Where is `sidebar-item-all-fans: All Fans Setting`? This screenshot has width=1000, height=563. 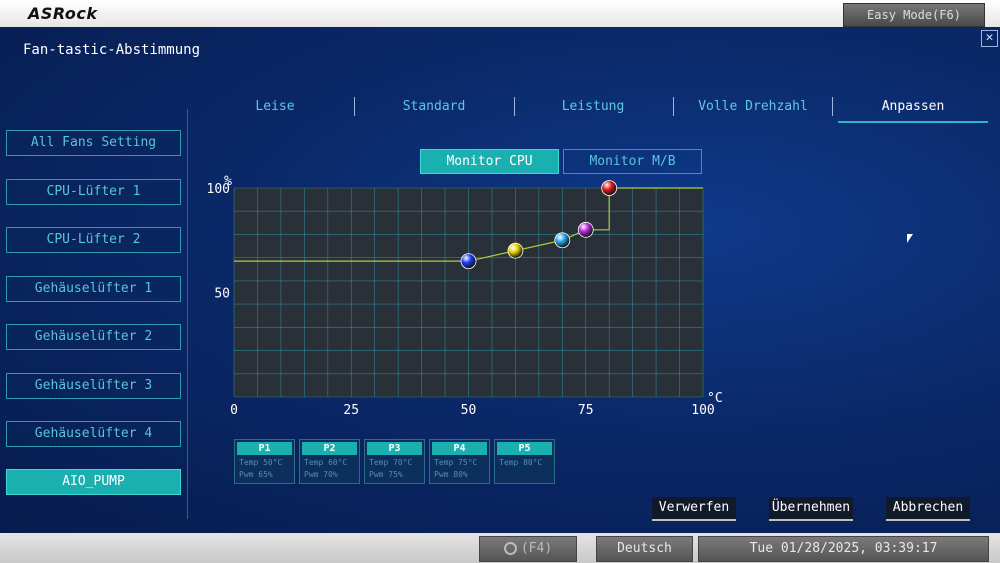 sidebar-item-all-fans: All Fans Setting is located at coordinates (93, 143).